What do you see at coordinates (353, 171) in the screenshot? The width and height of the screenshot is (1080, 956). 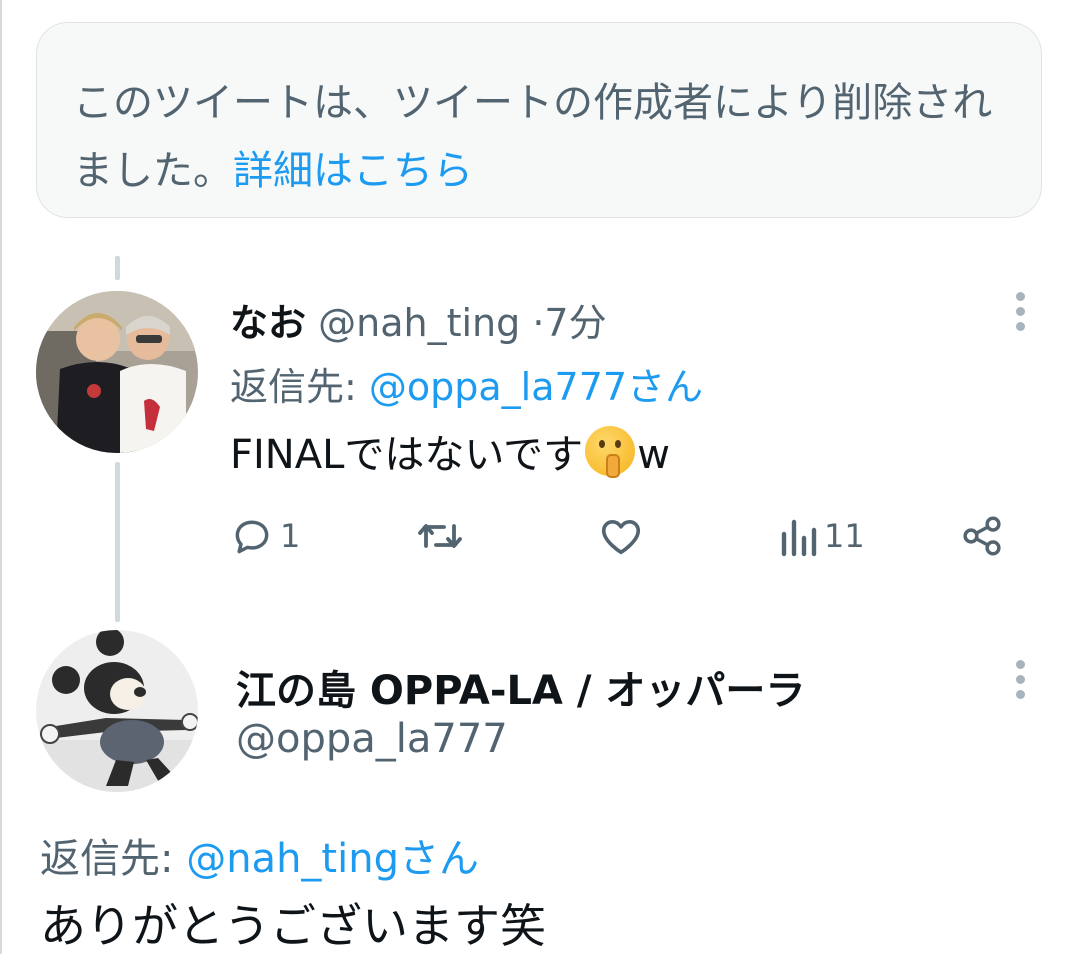 I see `learn-more-link: 詳細はこちら` at bounding box center [353, 171].